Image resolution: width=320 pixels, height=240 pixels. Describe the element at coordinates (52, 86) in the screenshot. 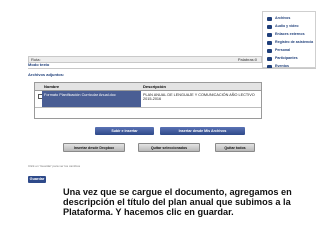

I see `column-header-name: Nombre` at that location.